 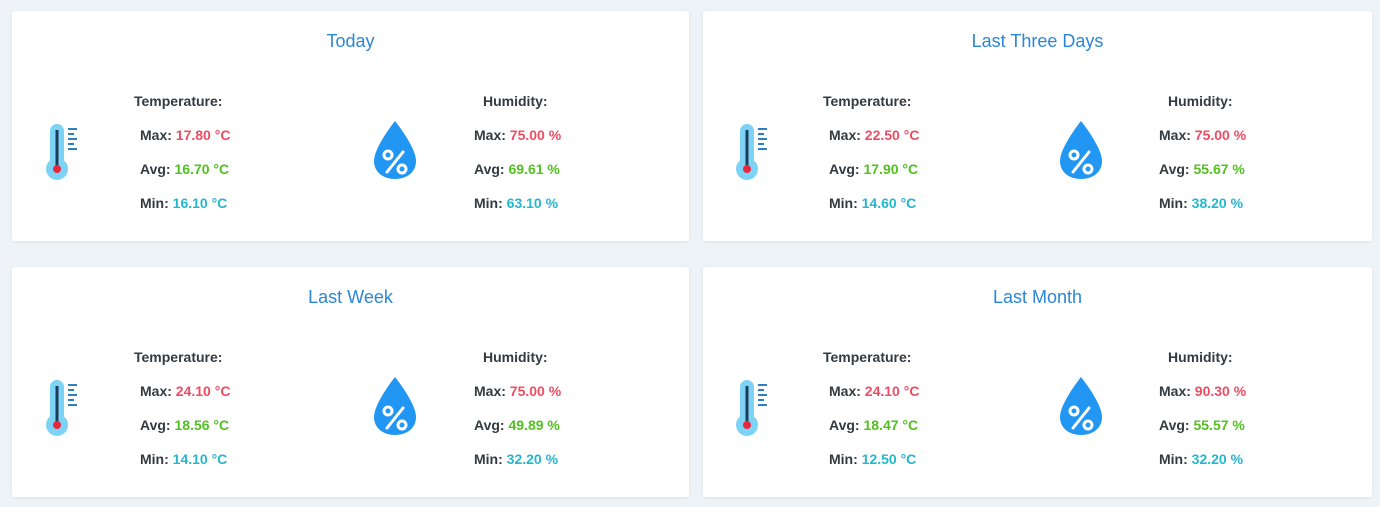 I want to click on temperature-min-value: 14.10 °C, so click(x=200, y=459).